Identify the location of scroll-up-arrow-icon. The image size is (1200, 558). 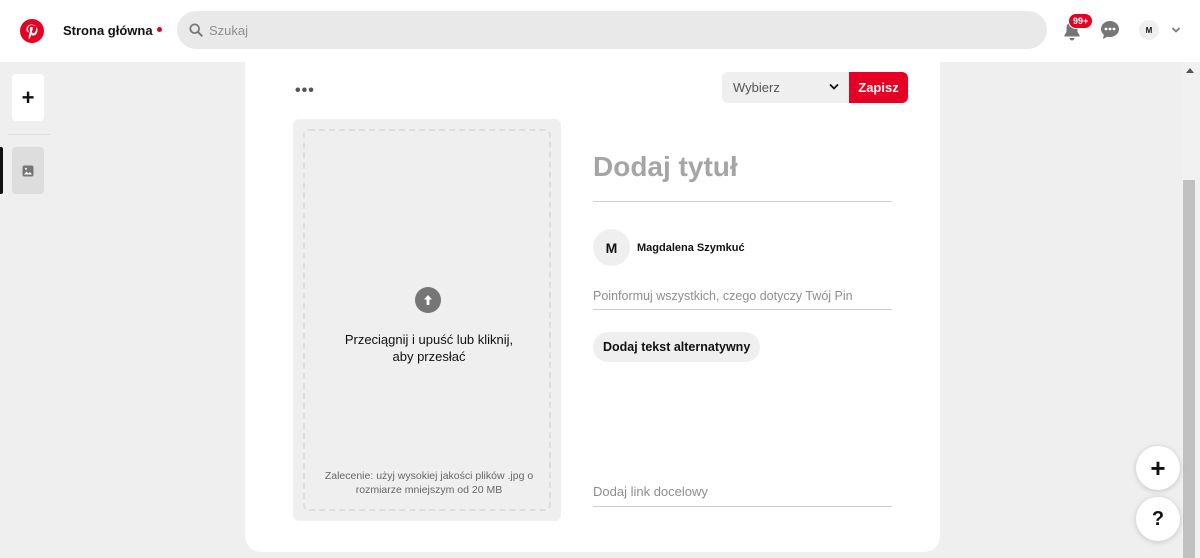
(1190, 70).